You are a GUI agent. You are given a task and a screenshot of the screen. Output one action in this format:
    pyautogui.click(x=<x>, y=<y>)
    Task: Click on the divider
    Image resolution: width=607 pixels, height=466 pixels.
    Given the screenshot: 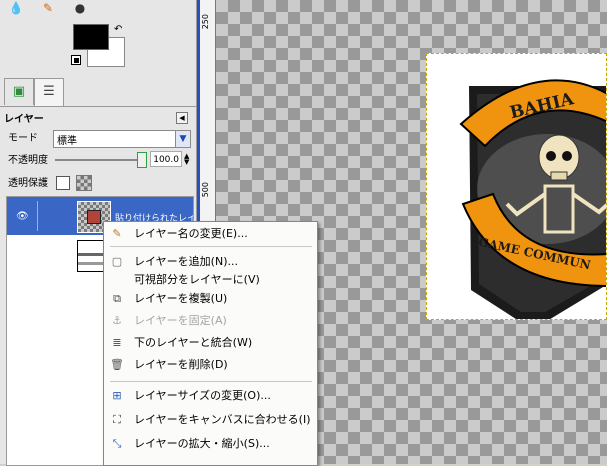 What is the action you would take?
    pyautogui.click(x=37, y=216)
    